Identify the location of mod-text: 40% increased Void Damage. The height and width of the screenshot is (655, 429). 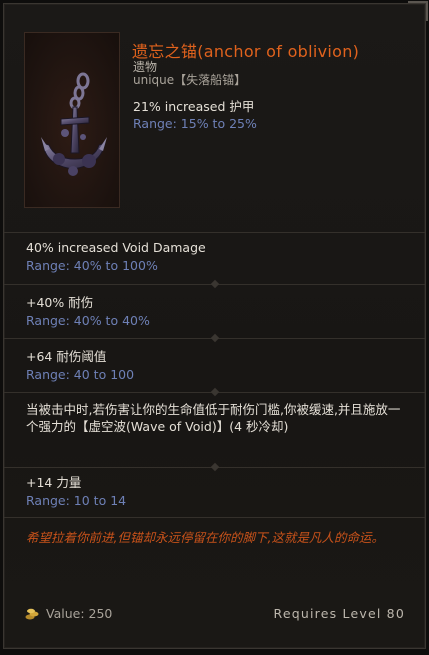
(116, 247).